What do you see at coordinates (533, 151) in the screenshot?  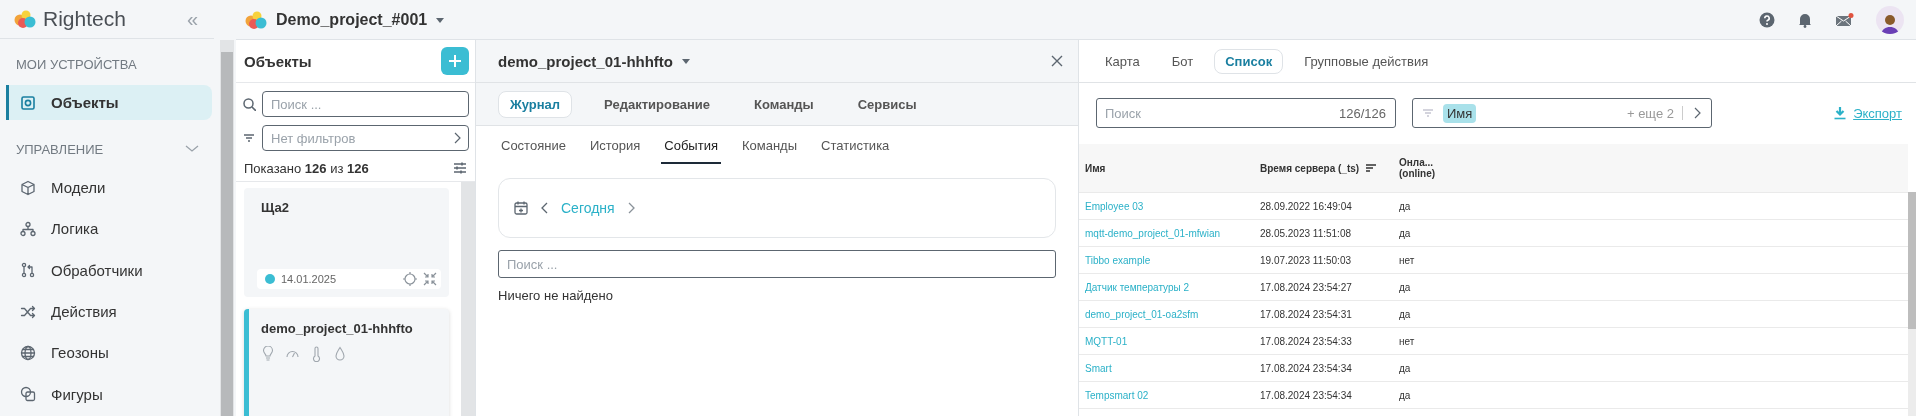 I see `subtab: Состояние` at bounding box center [533, 151].